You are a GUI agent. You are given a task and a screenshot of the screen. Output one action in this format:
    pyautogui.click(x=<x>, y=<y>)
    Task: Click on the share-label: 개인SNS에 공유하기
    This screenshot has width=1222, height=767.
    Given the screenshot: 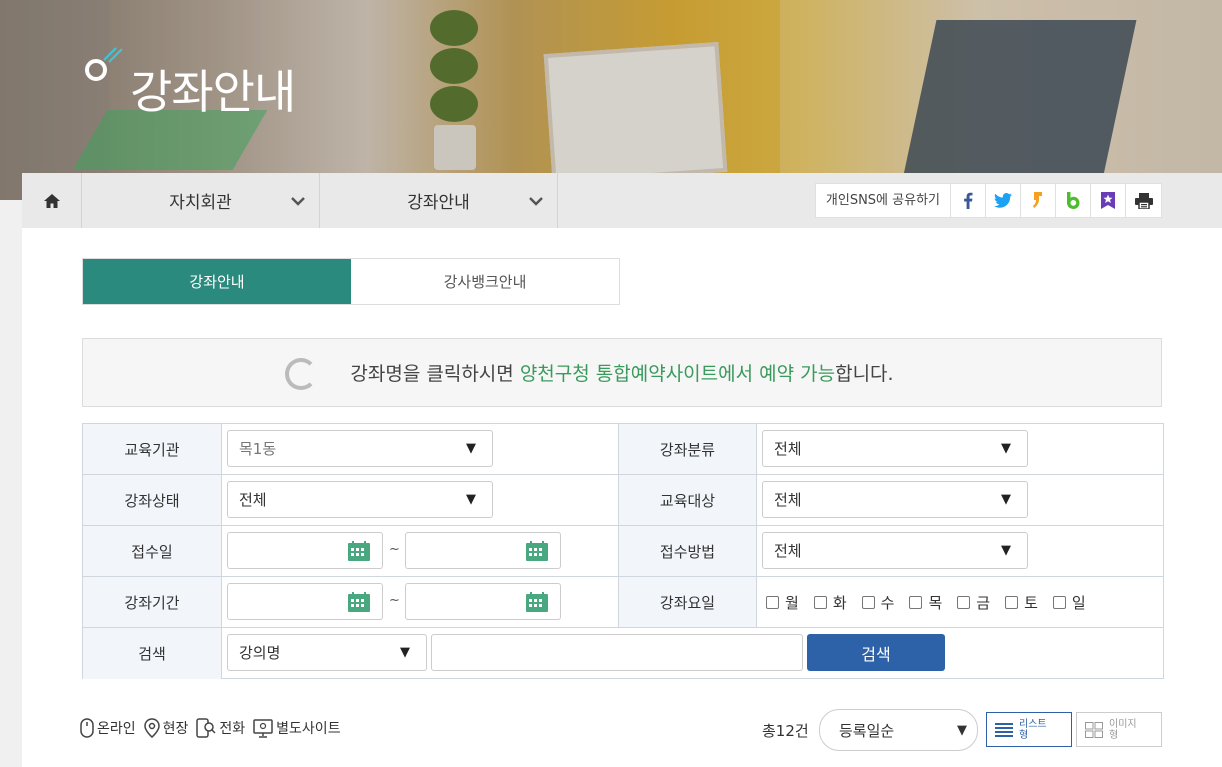 What is the action you would take?
    pyautogui.click(x=883, y=200)
    